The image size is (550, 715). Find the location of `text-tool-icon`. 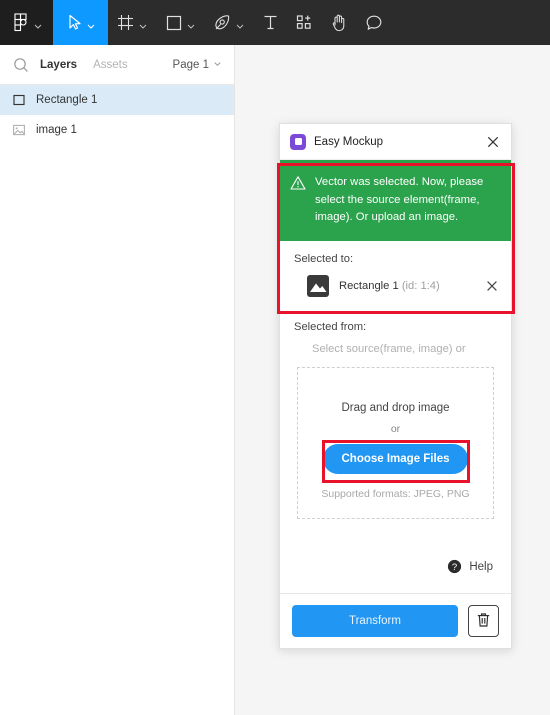

text-tool-icon is located at coordinates (270, 22).